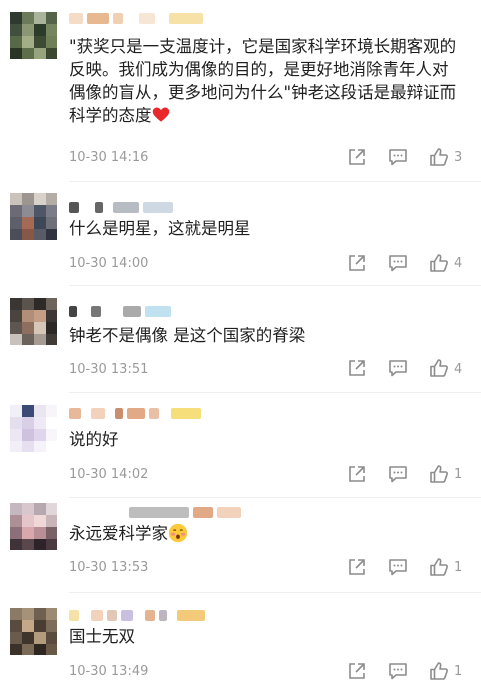 The image size is (481, 689). I want to click on comment-text: 钟老不是偶像 是这个国家的脊梁, so click(187, 335).